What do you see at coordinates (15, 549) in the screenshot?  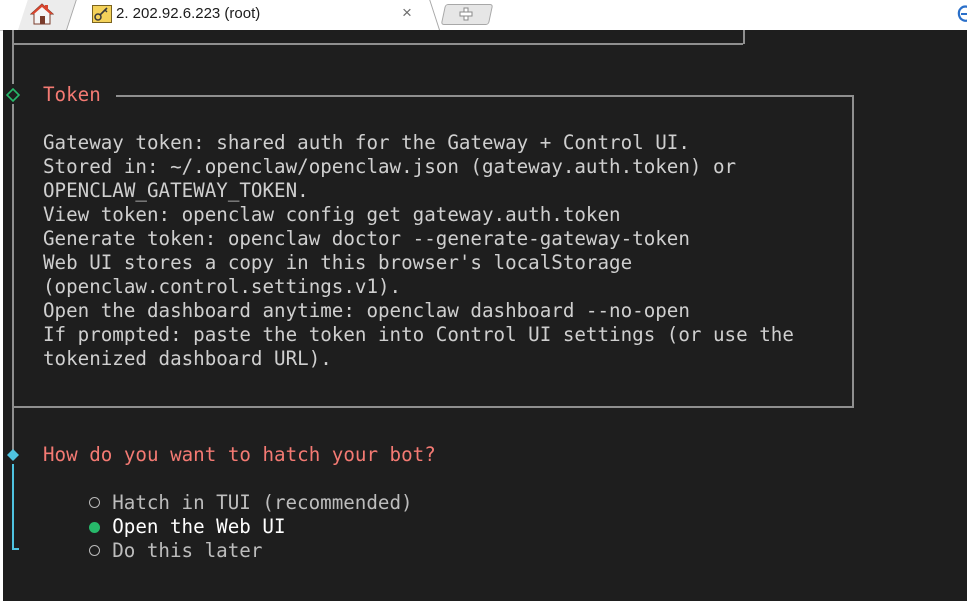 I see `prompt-rail-end` at bounding box center [15, 549].